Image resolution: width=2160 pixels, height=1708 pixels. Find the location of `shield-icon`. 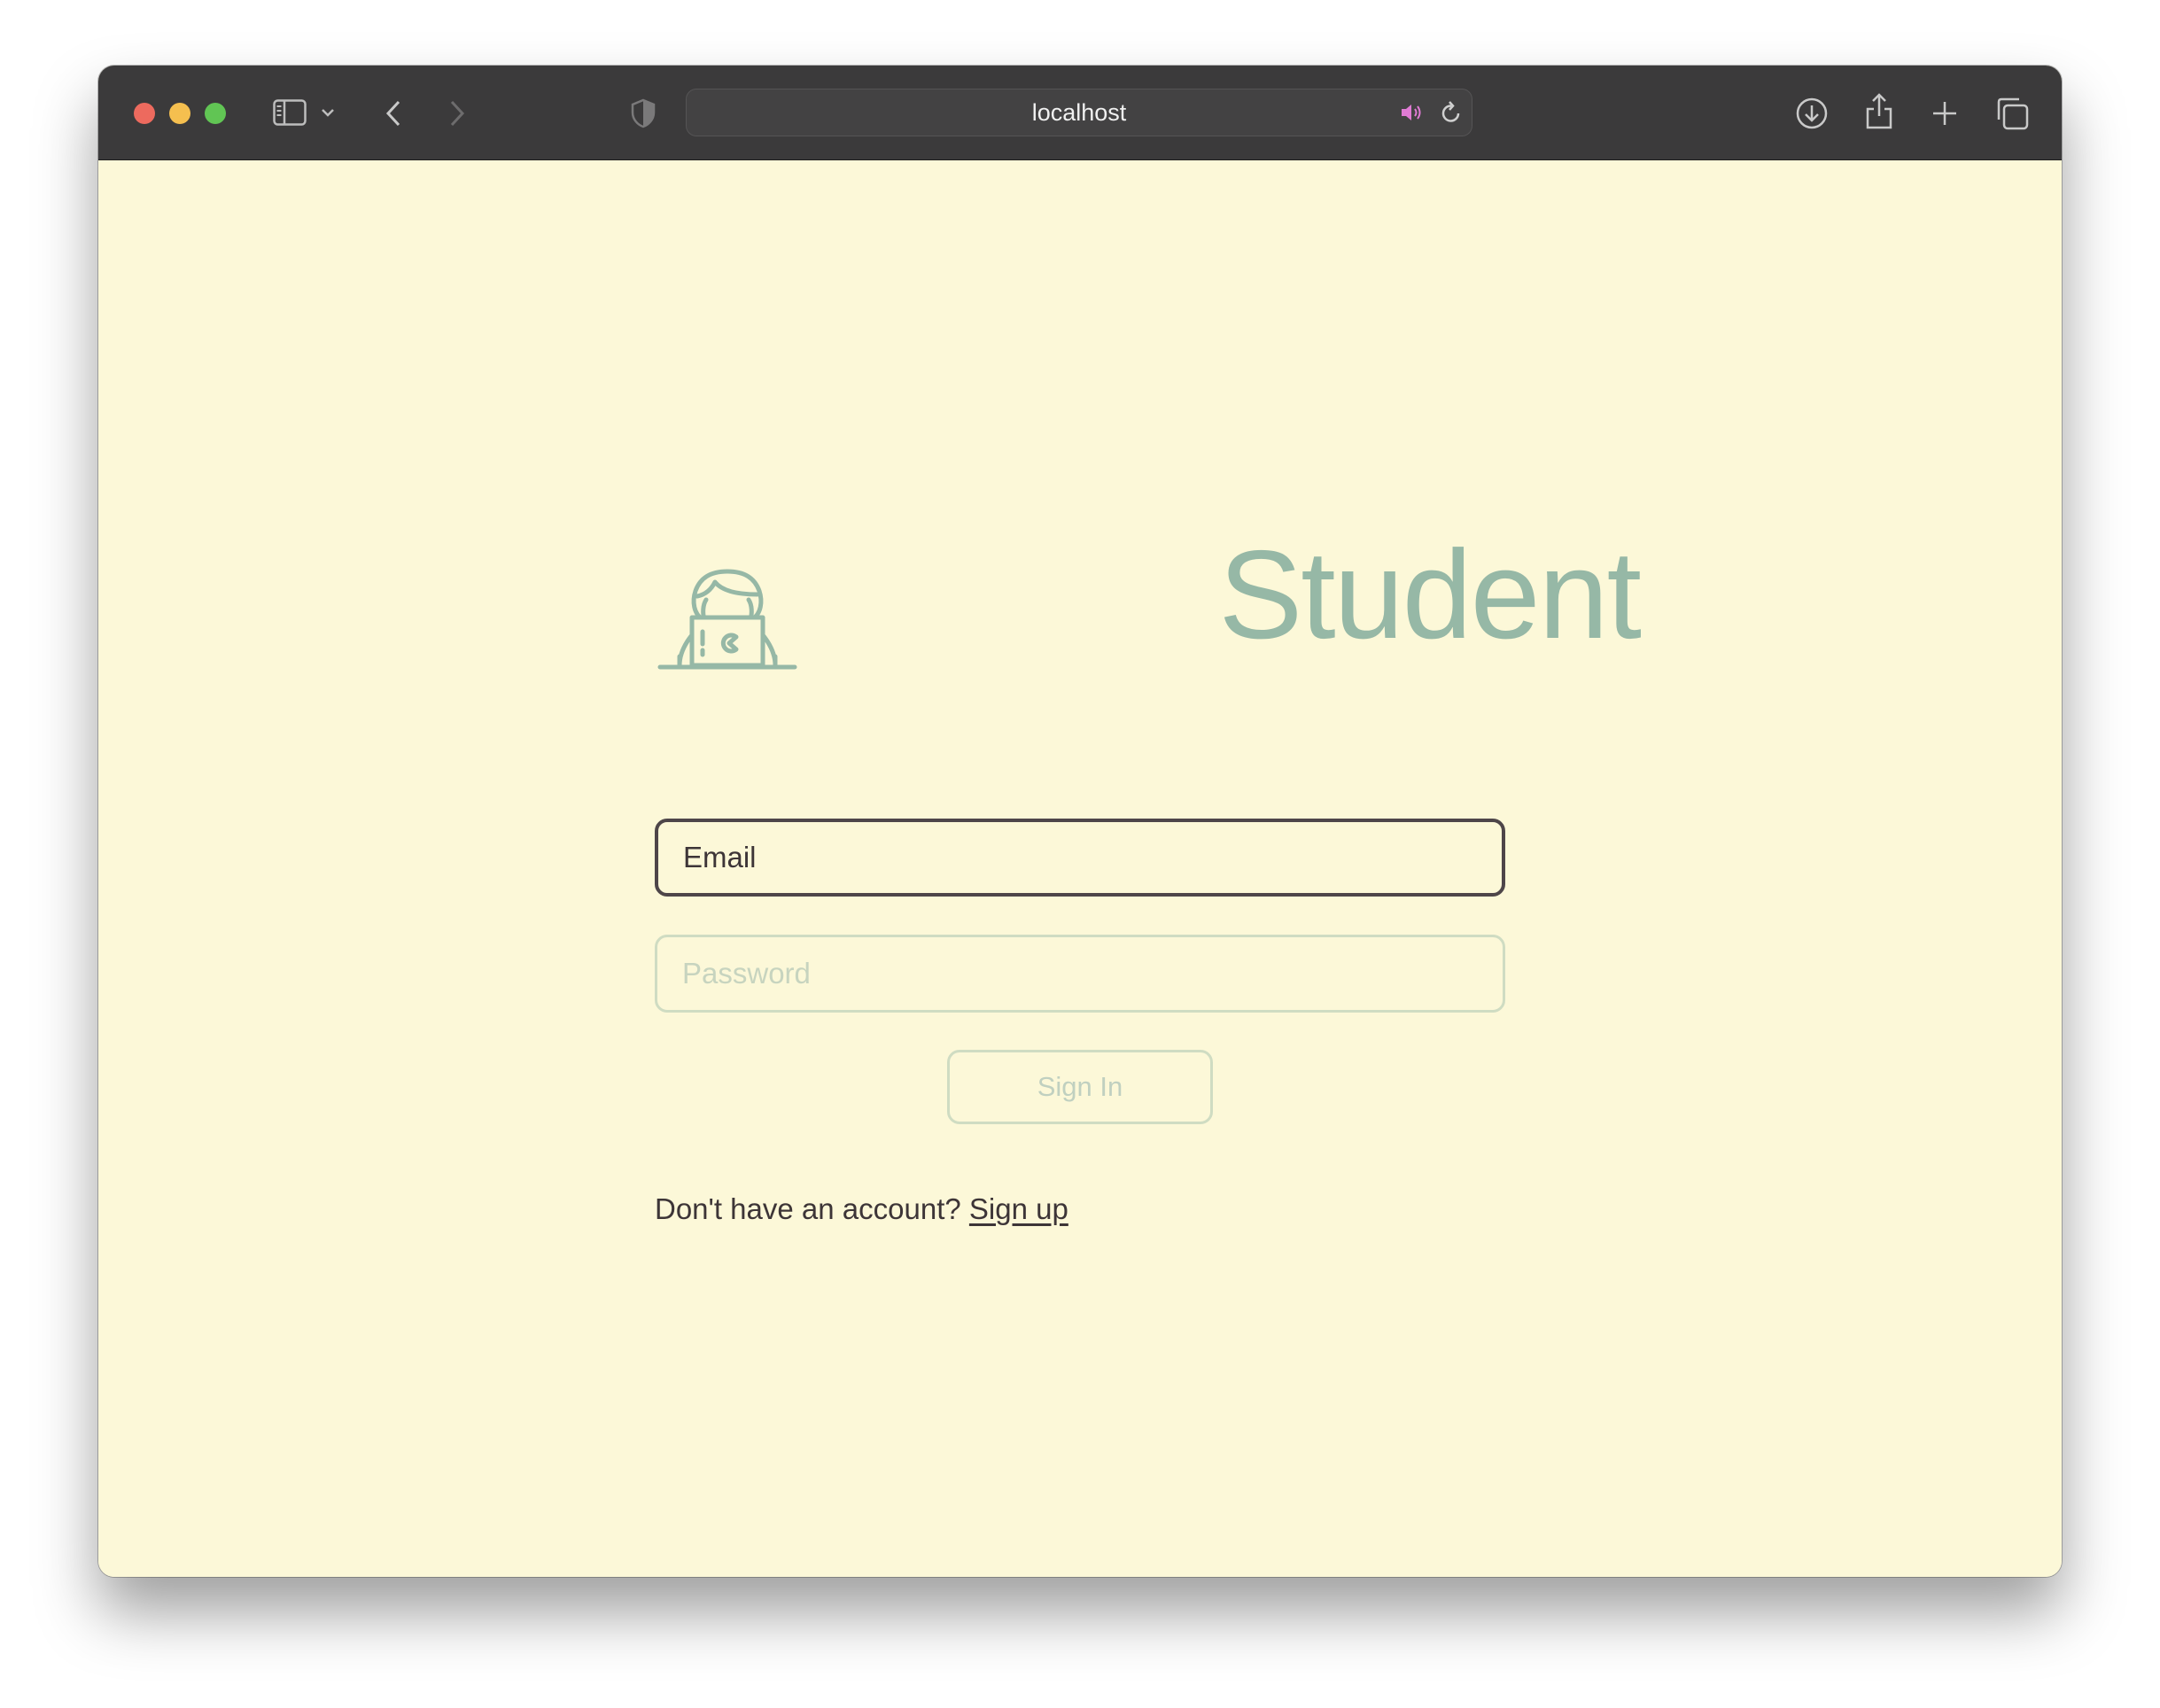

shield-icon is located at coordinates (643, 113).